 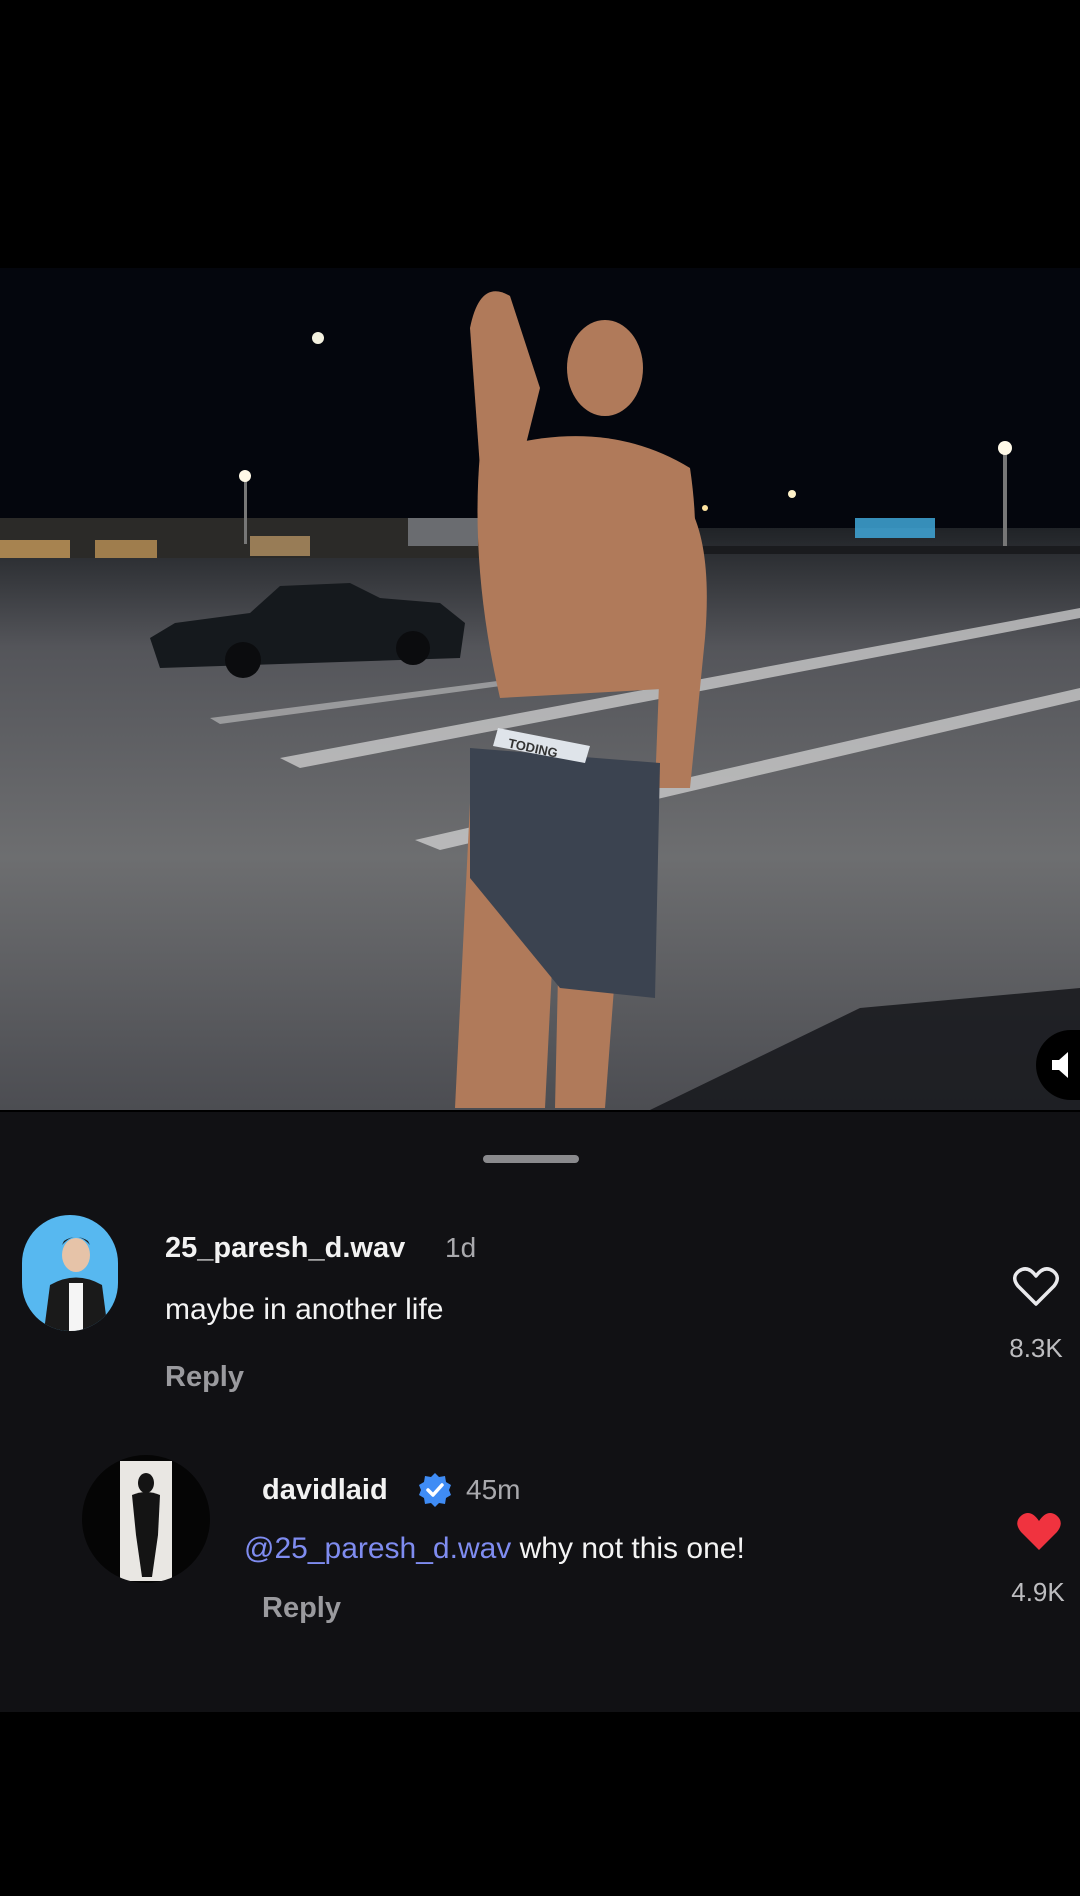 I want to click on mention-link: @25_paresh_d.wav, so click(x=377, y=1548).